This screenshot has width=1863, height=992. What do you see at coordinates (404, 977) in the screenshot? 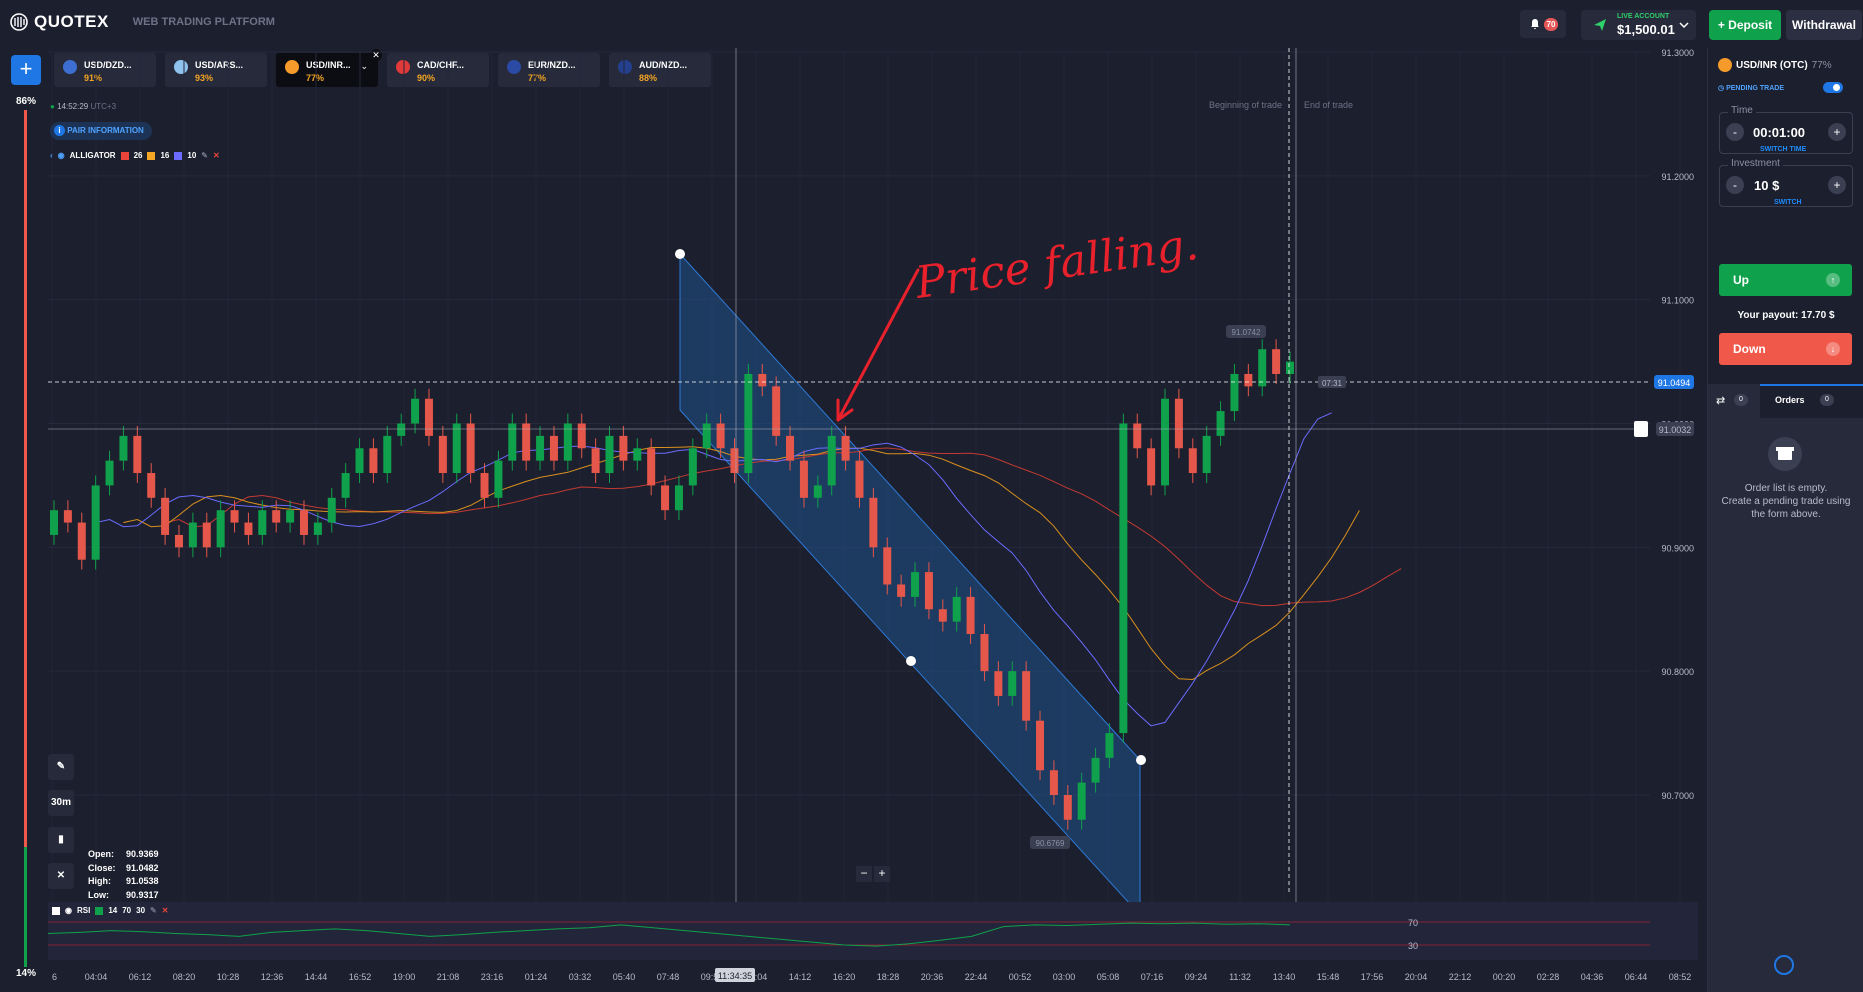
I see `time-axis-label: 19:00` at bounding box center [404, 977].